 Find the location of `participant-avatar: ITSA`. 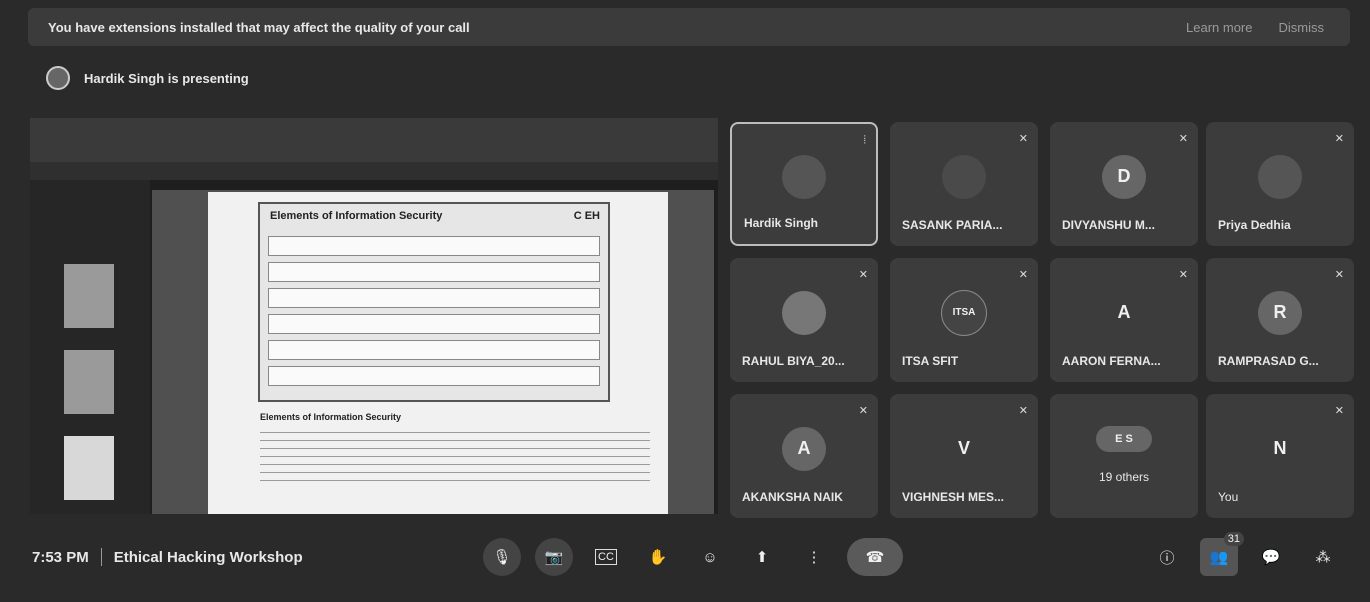

participant-avatar: ITSA is located at coordinates (964, 312).